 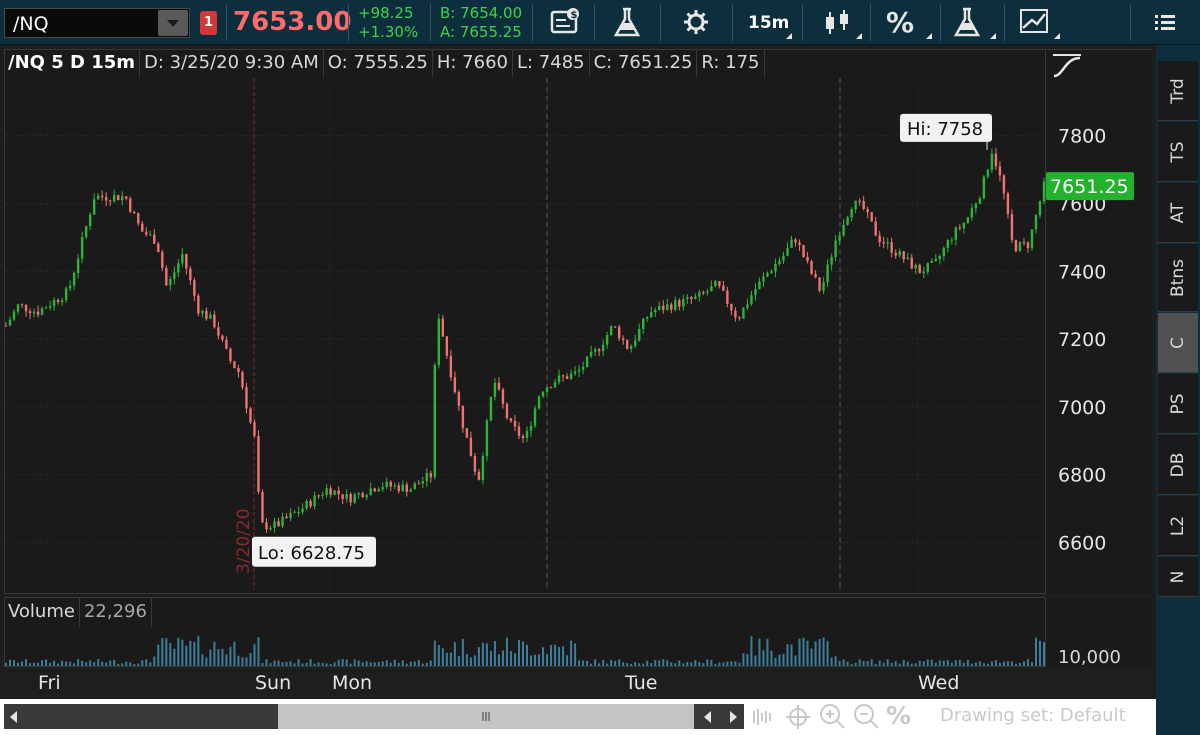 I want to click on tab-label: N, so click(x=1178, y=576).